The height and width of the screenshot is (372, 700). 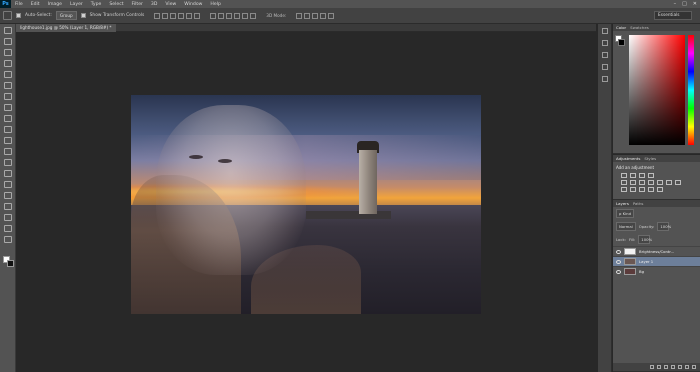 I want to click on menu-view: View, so click(x=170, y=4).